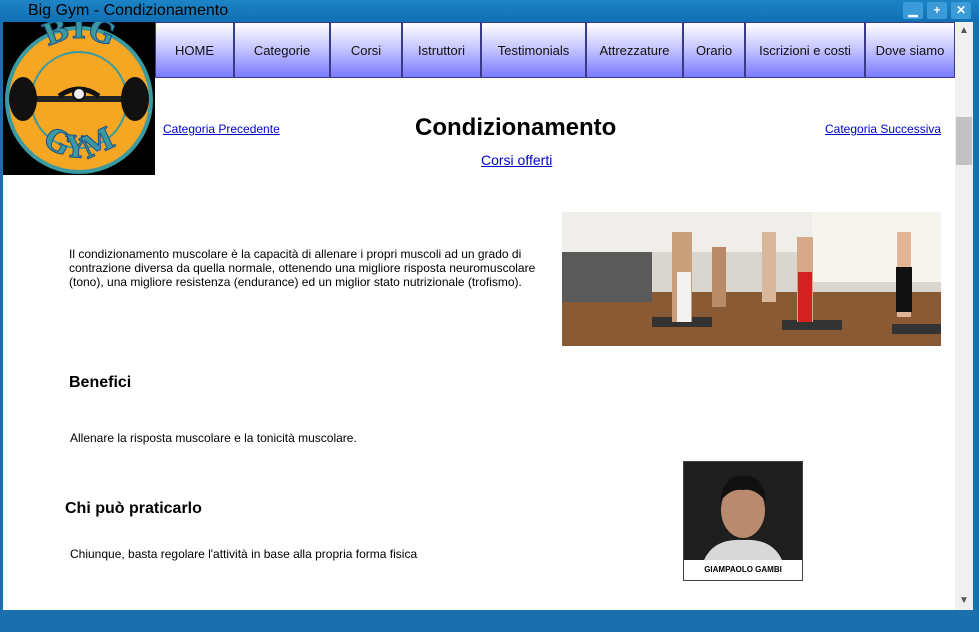  What do you see at coordinates (964, 601) in the screenshot?
I see `scroll-down-icon: ▼` at bounding box center [964, 601].